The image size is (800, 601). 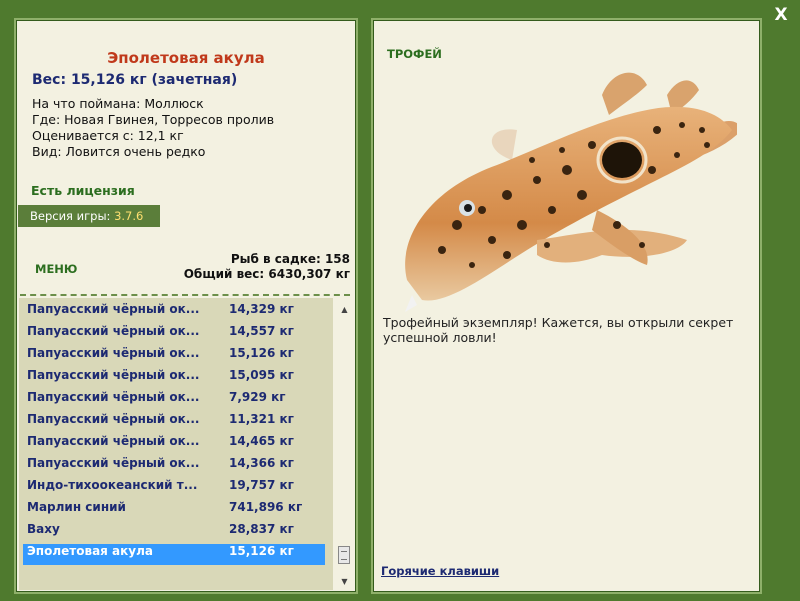 I want to click on list-item: Папуасский чёрный ок... 14,366 кг, so click(x=174, y=466).